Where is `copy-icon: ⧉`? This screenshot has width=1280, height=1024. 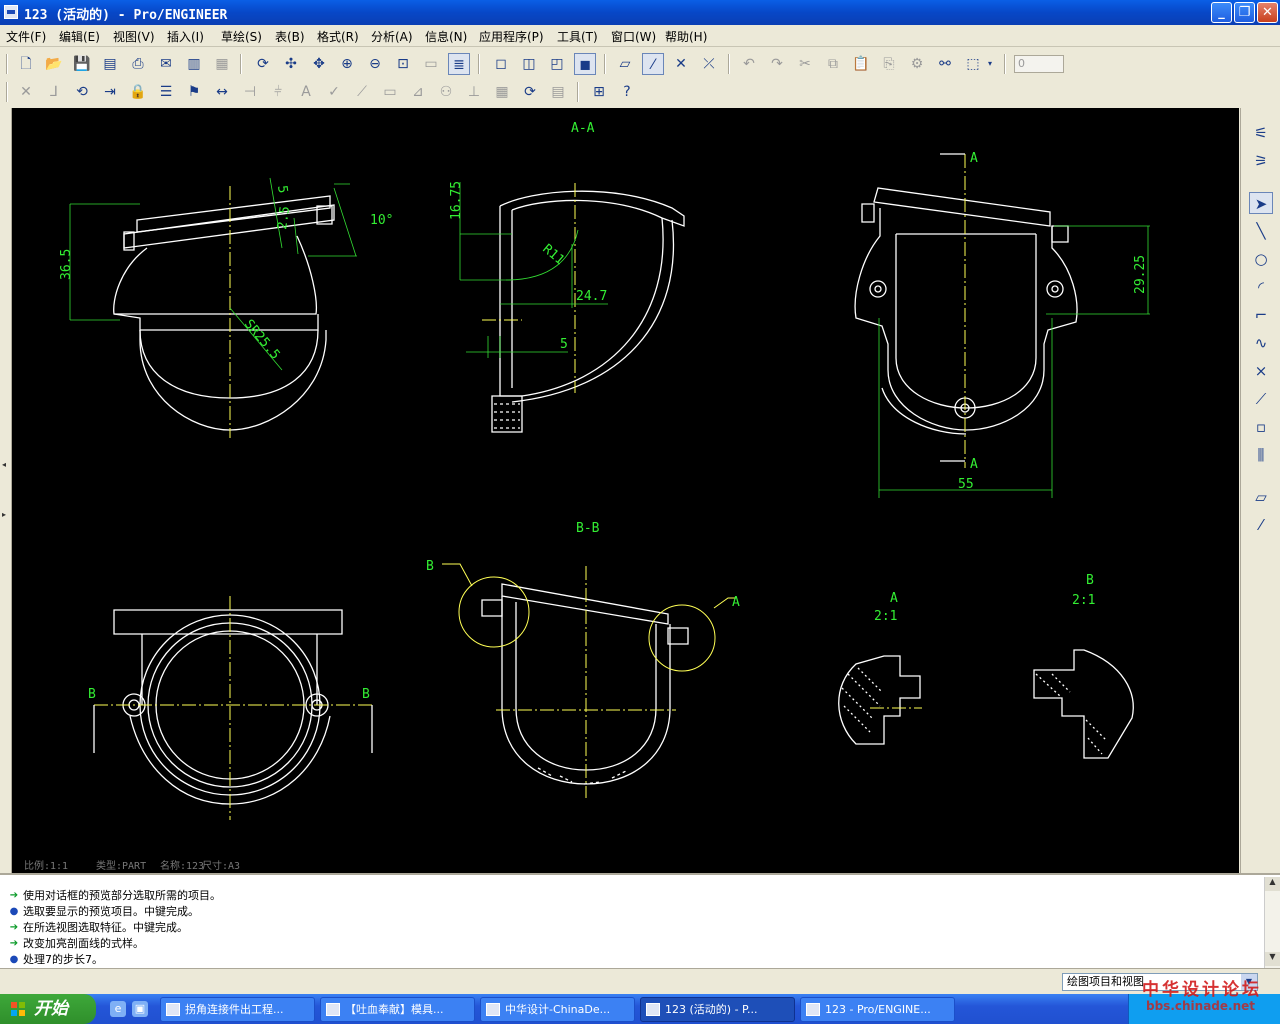
copy-icon: ⧉ is located at coordinates (833, 64).